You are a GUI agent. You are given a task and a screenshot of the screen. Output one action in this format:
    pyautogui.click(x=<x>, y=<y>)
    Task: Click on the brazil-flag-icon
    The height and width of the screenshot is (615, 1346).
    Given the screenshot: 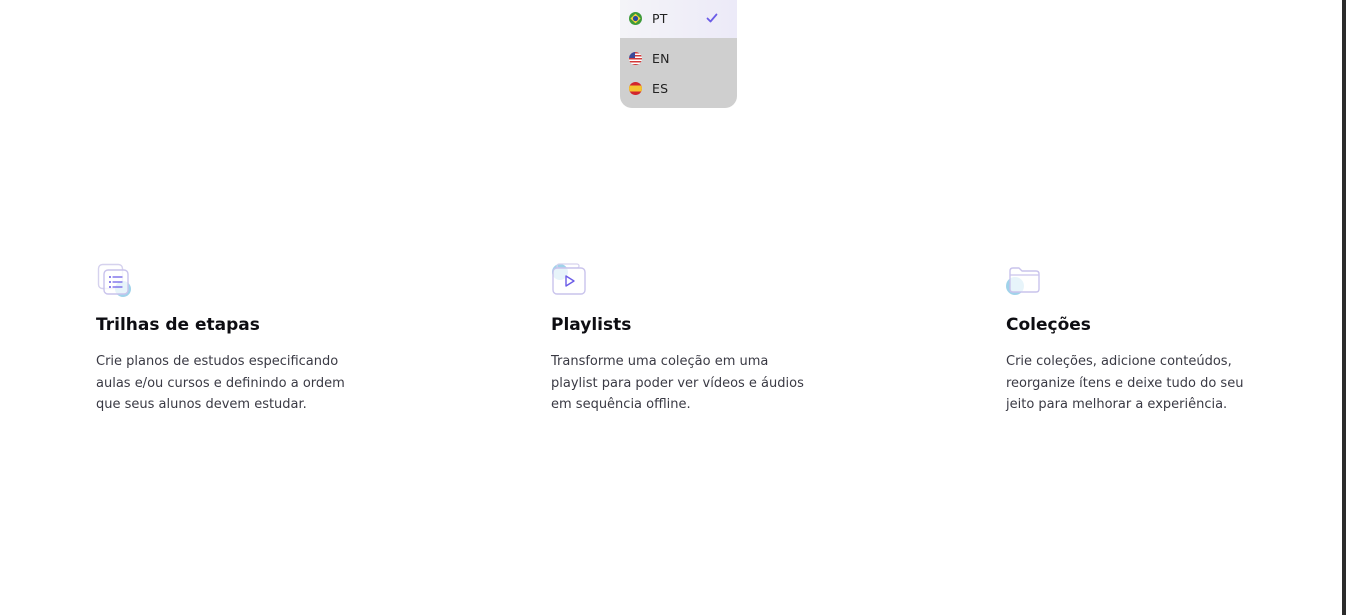 What is the action you would take?
    pyautogui.click(x=635, y=18)
    